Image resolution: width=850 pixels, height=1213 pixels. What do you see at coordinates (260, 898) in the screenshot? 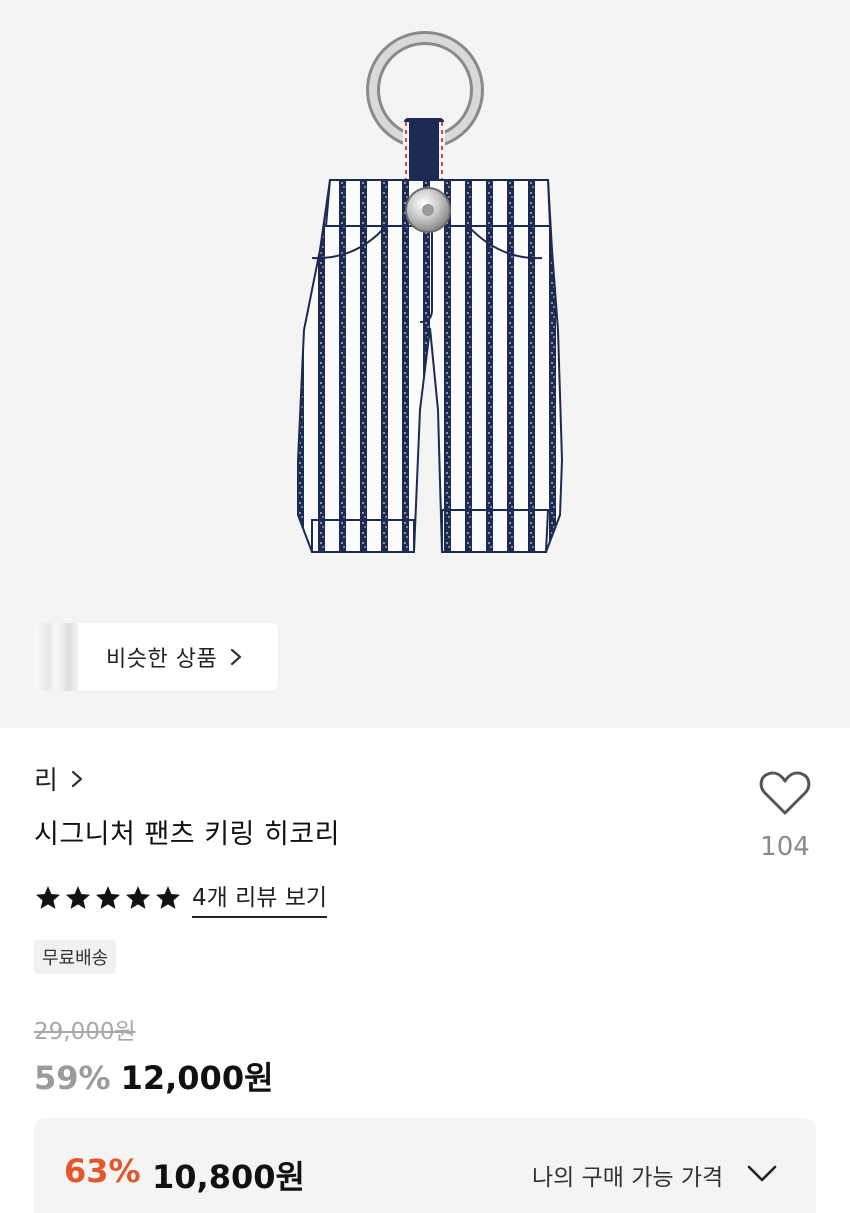
I see `reviews-link: 4개 리뷰 보기` at bounding box center [260, 898].